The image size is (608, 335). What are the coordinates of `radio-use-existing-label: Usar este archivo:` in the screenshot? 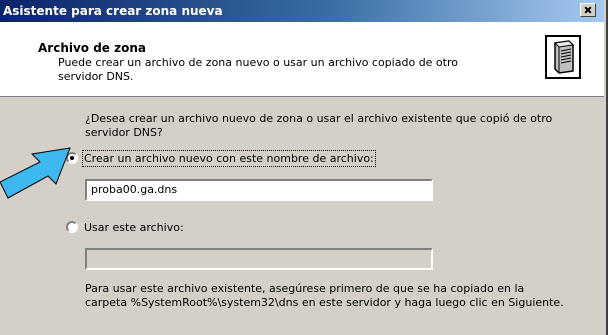 It's located at (134, 227).